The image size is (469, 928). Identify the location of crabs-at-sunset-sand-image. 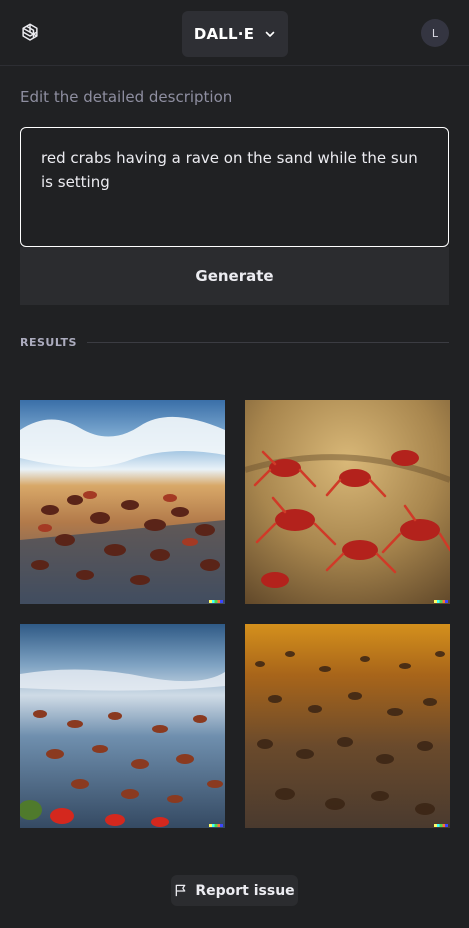
(347, 726).